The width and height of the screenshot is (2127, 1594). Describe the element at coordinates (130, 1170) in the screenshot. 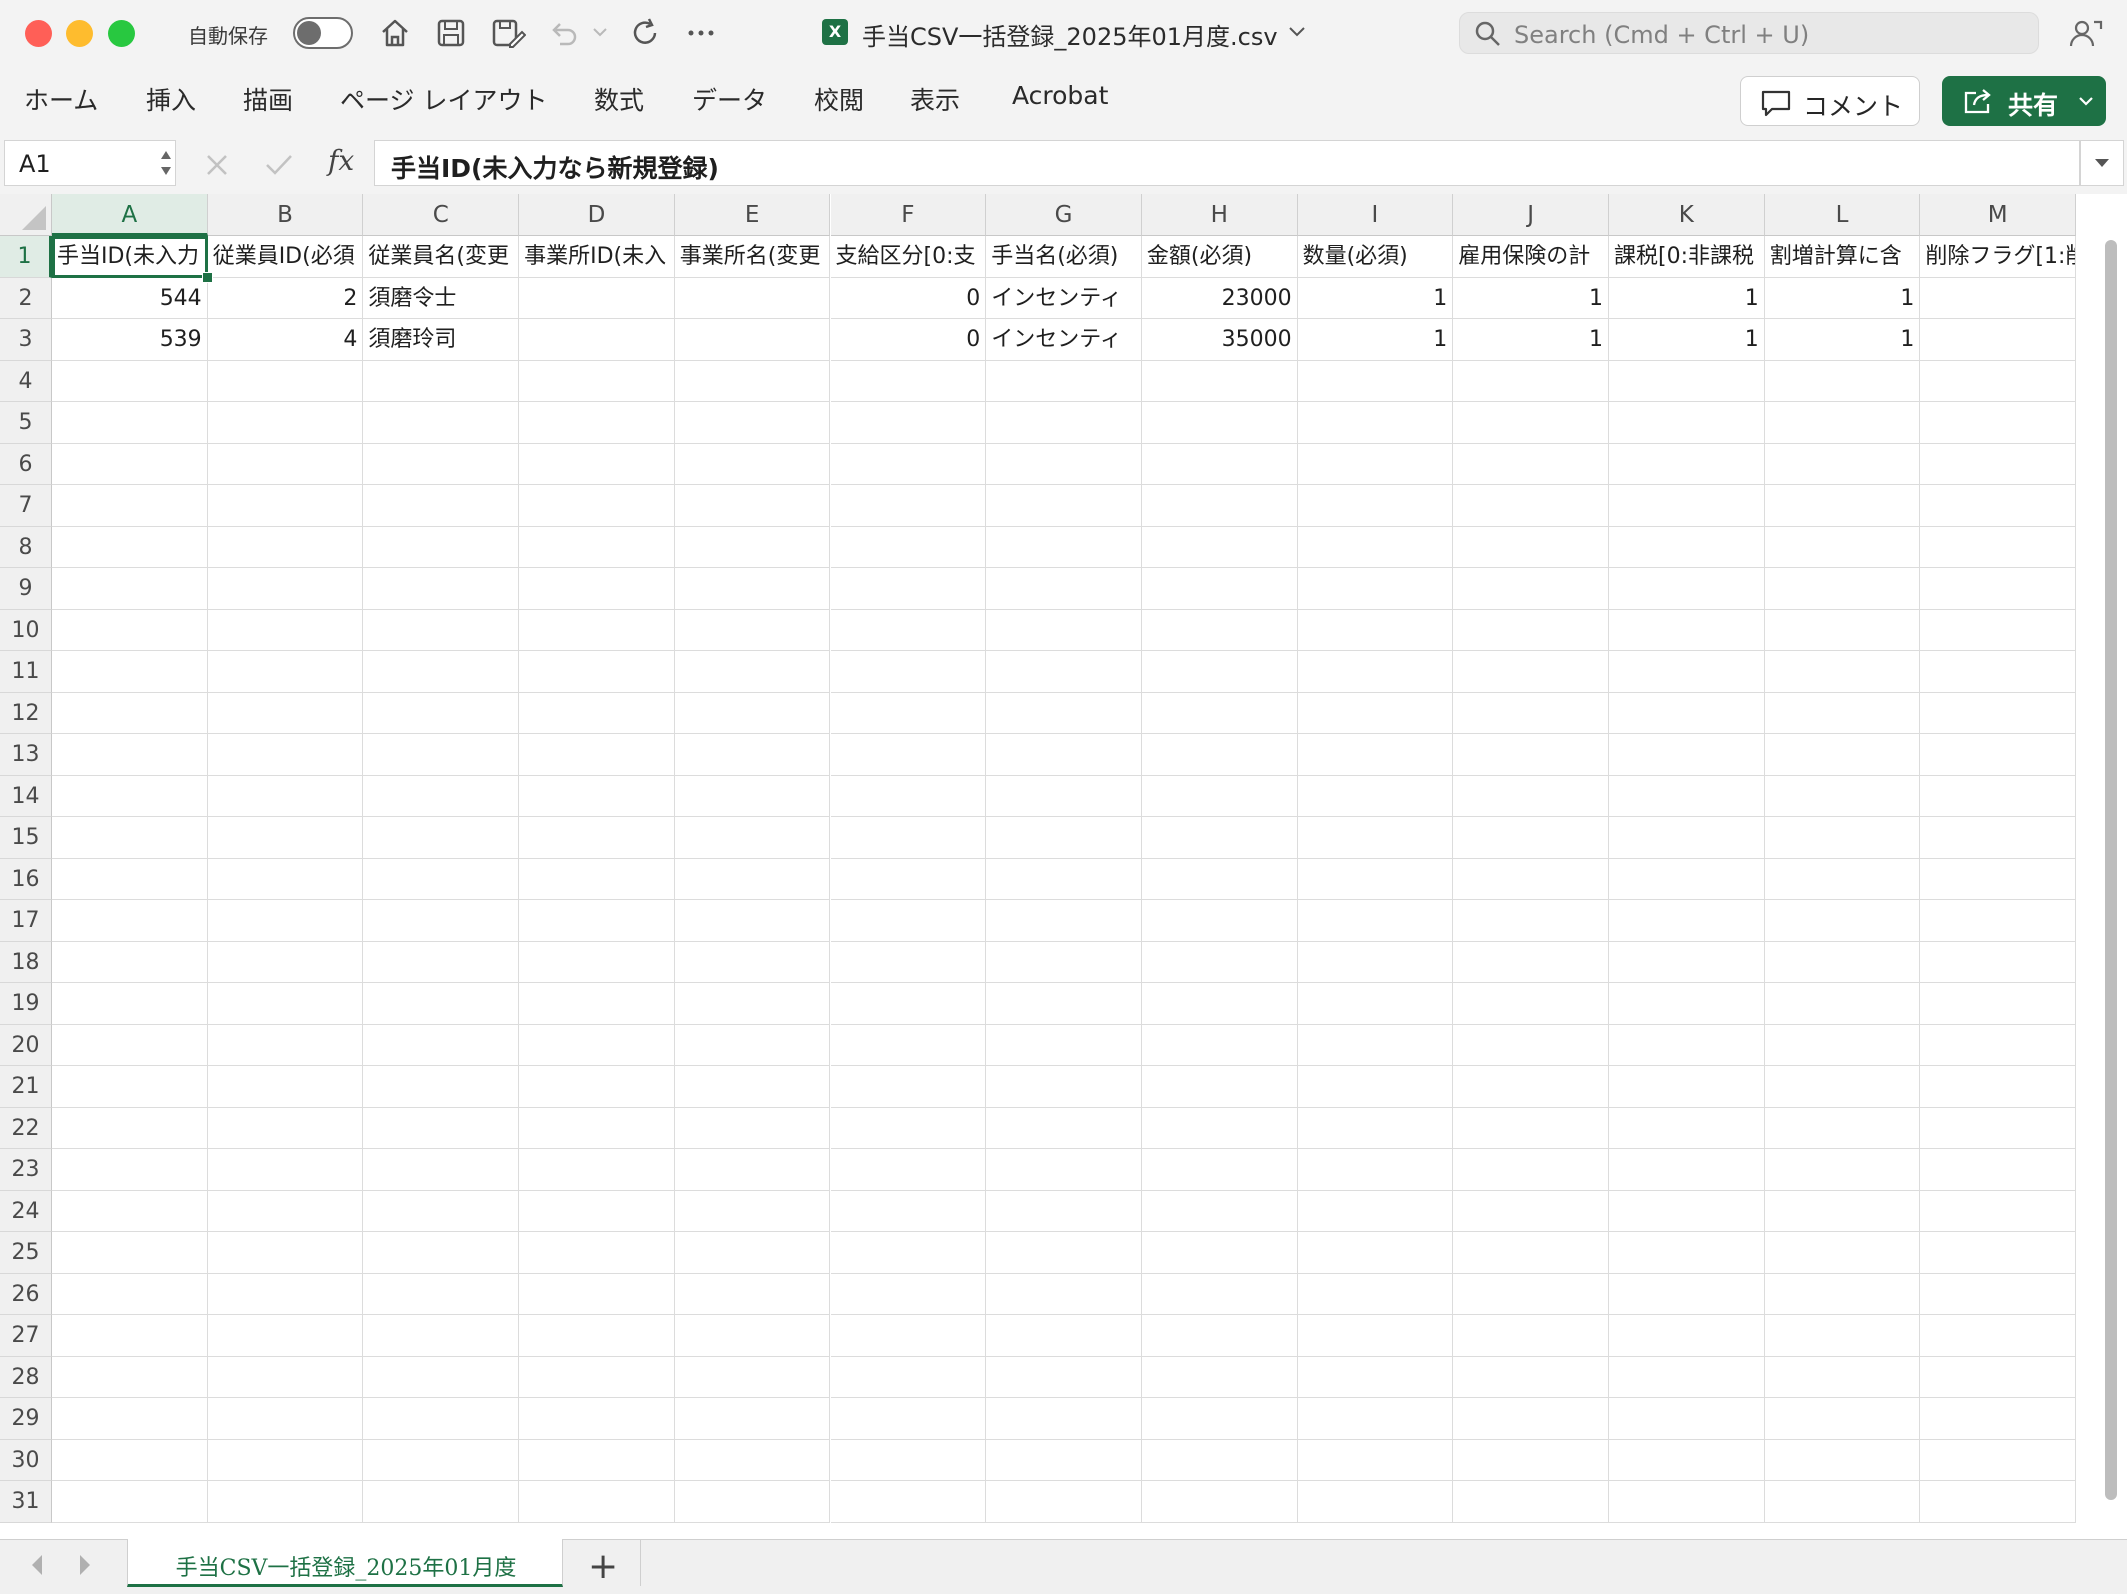

I see `cell-a23` at that location.